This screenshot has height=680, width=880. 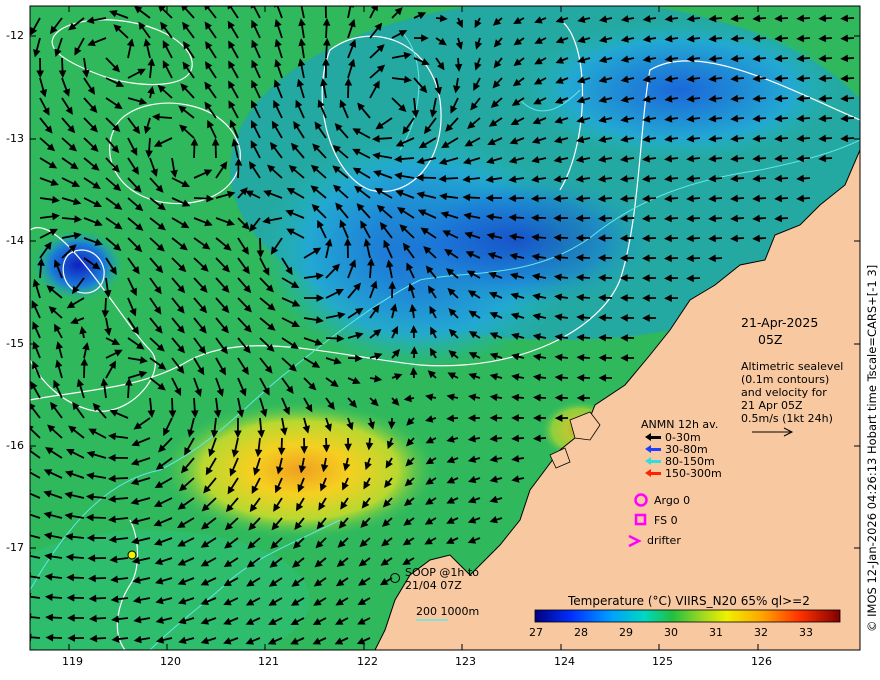 I want to click on anmn-legend-title: ANMN 12h av., so click(x=680, y=424).